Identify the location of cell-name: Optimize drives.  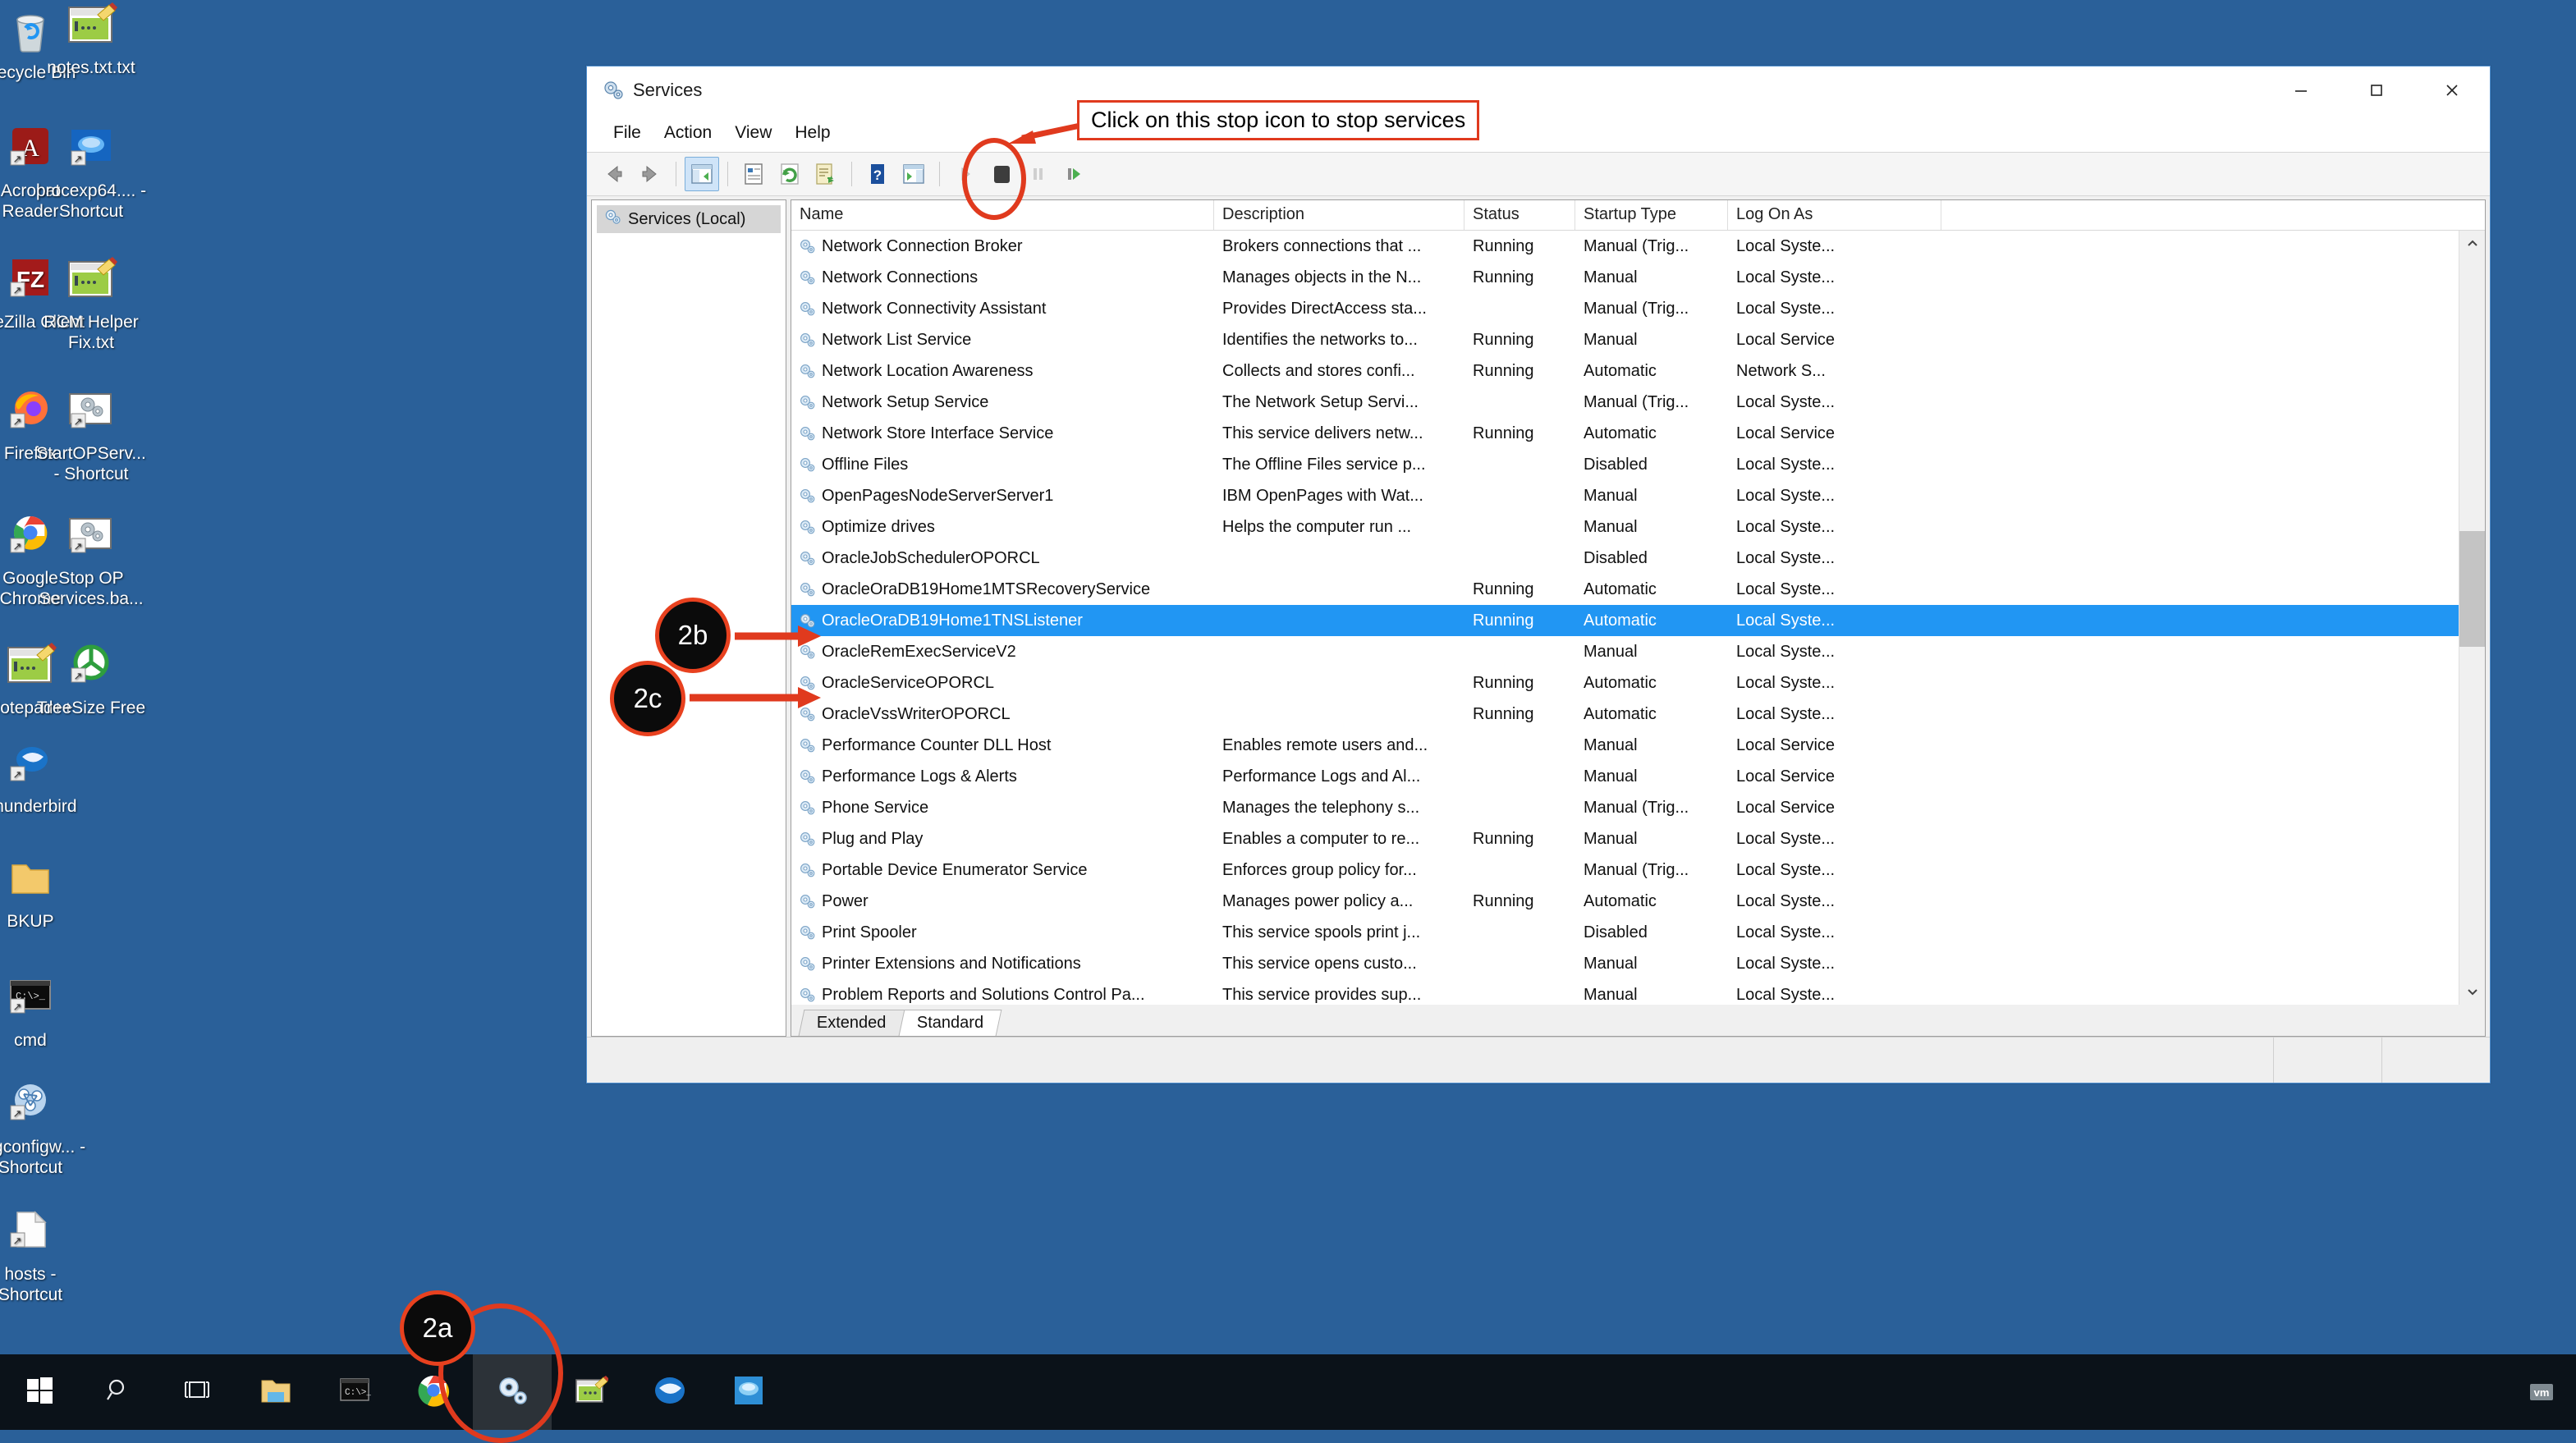
(1002, 527).